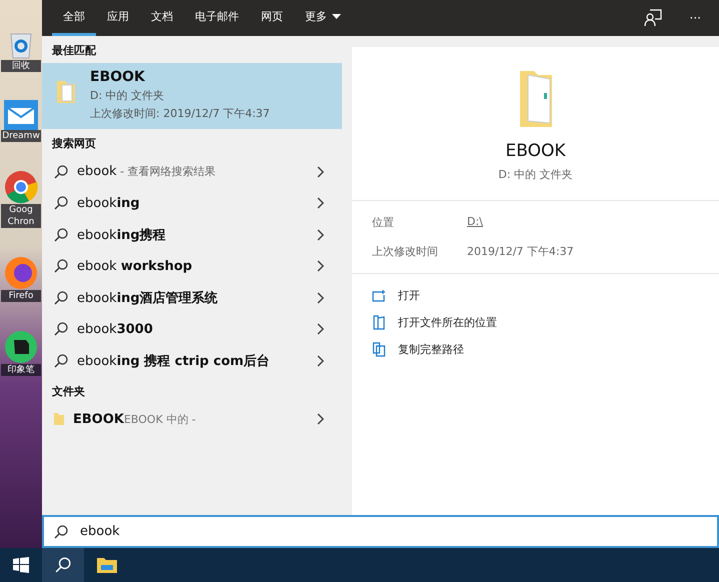 The height and width of the screenshot is (582, 719). I want to click on filter-tab: 文档, so click(162, 18).